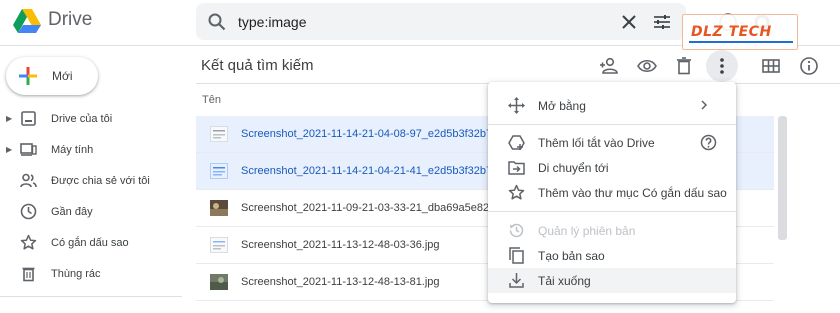  What do you see at coordinates (809, 66) in the screenshot?
I see `details-info-icon` at bounding box center [809, 66].